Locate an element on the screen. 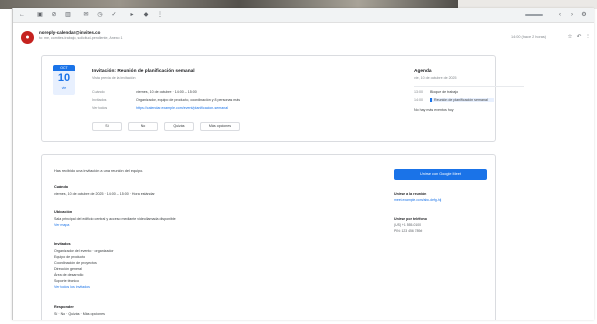 This screenshot has width=597, height=324. badge-weekday: vie is located at coordinates (64, 88).